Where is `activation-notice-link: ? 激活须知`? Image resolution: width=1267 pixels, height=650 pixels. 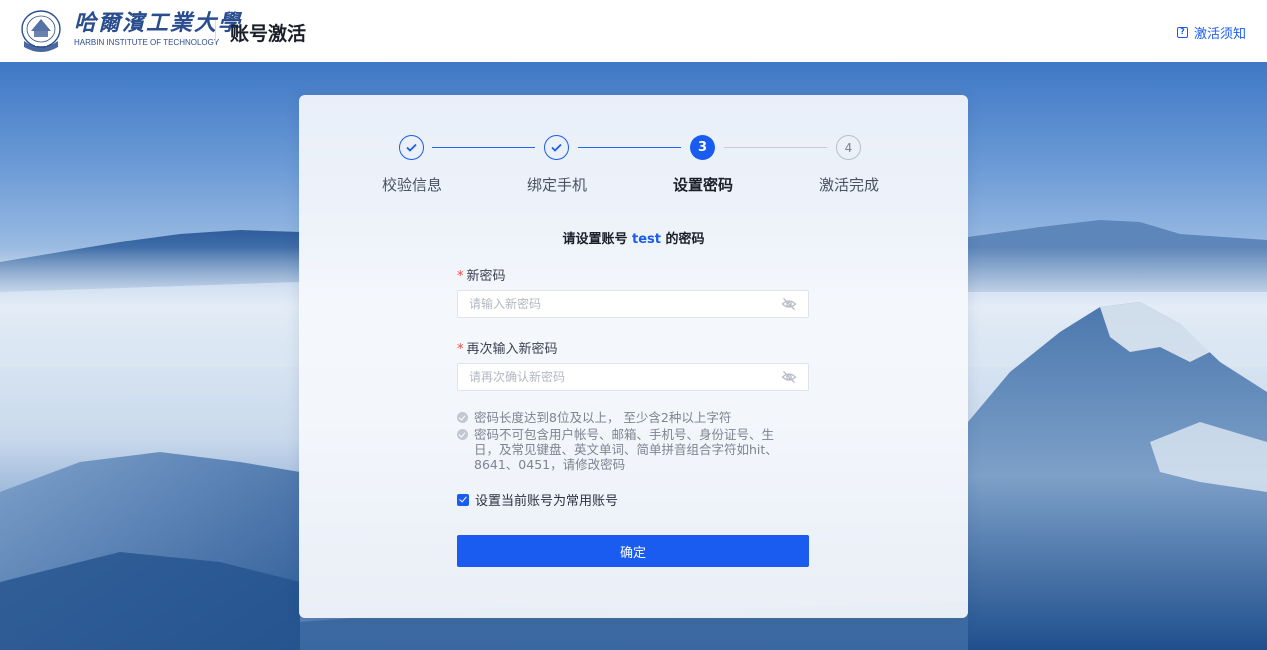
activation-notice-link: ? 激活须知 is located at coordinates (1211, 32).